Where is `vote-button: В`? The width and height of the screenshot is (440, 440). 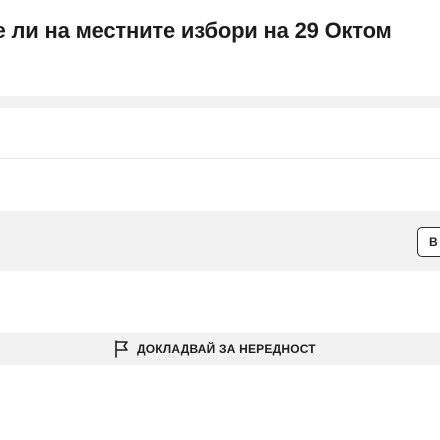 vote-button: В is located at coordinates (428, 242).